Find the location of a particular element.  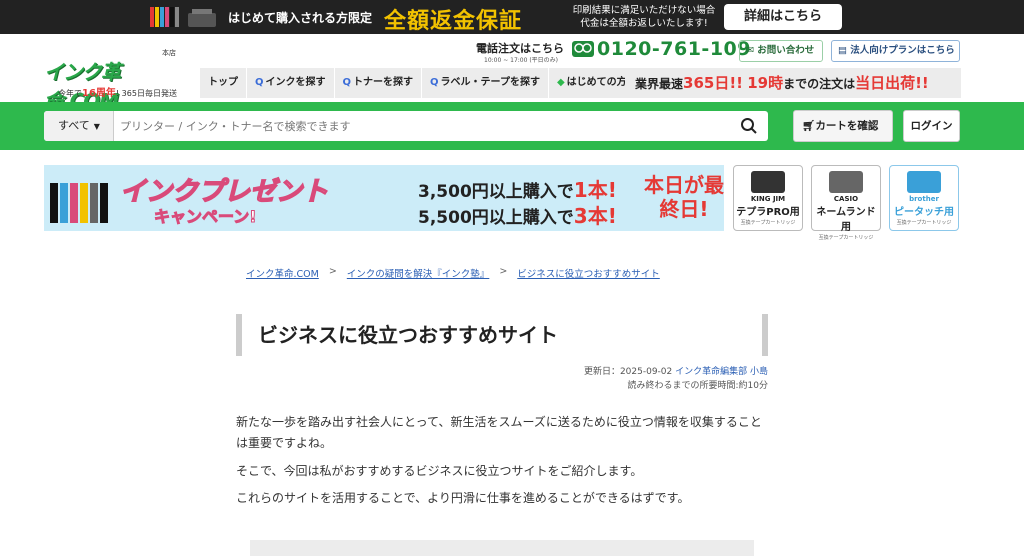

ship-hour: 19時 is located at coordinates (765, 83).